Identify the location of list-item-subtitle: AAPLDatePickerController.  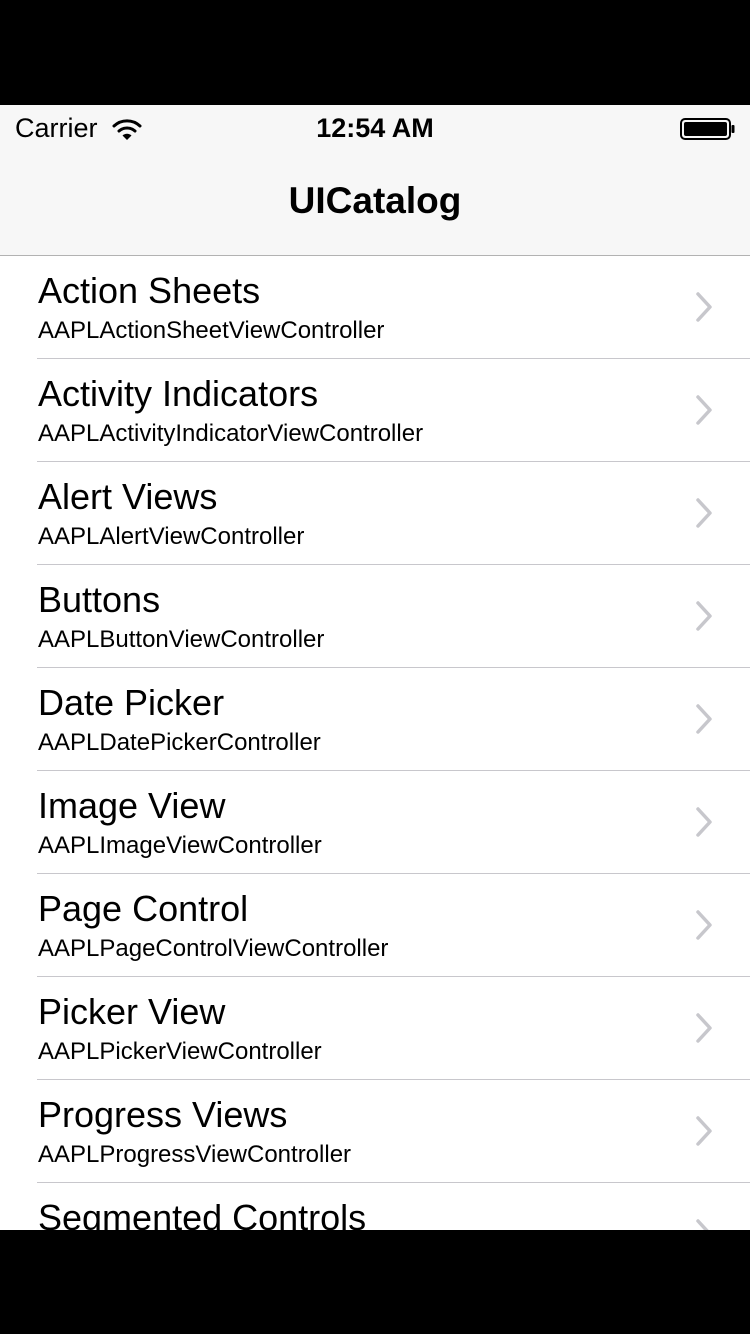
(179, 742).